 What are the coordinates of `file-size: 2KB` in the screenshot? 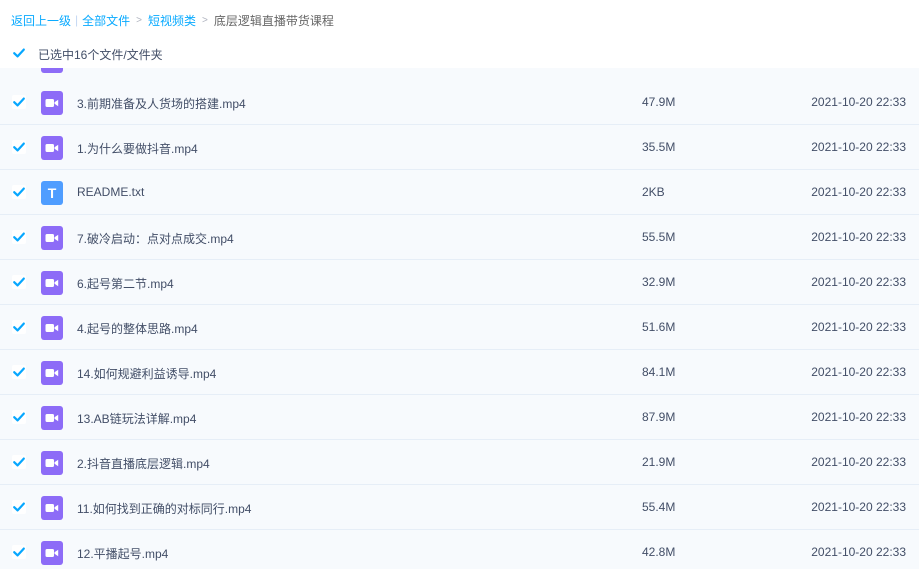 It's located at (653, 192).